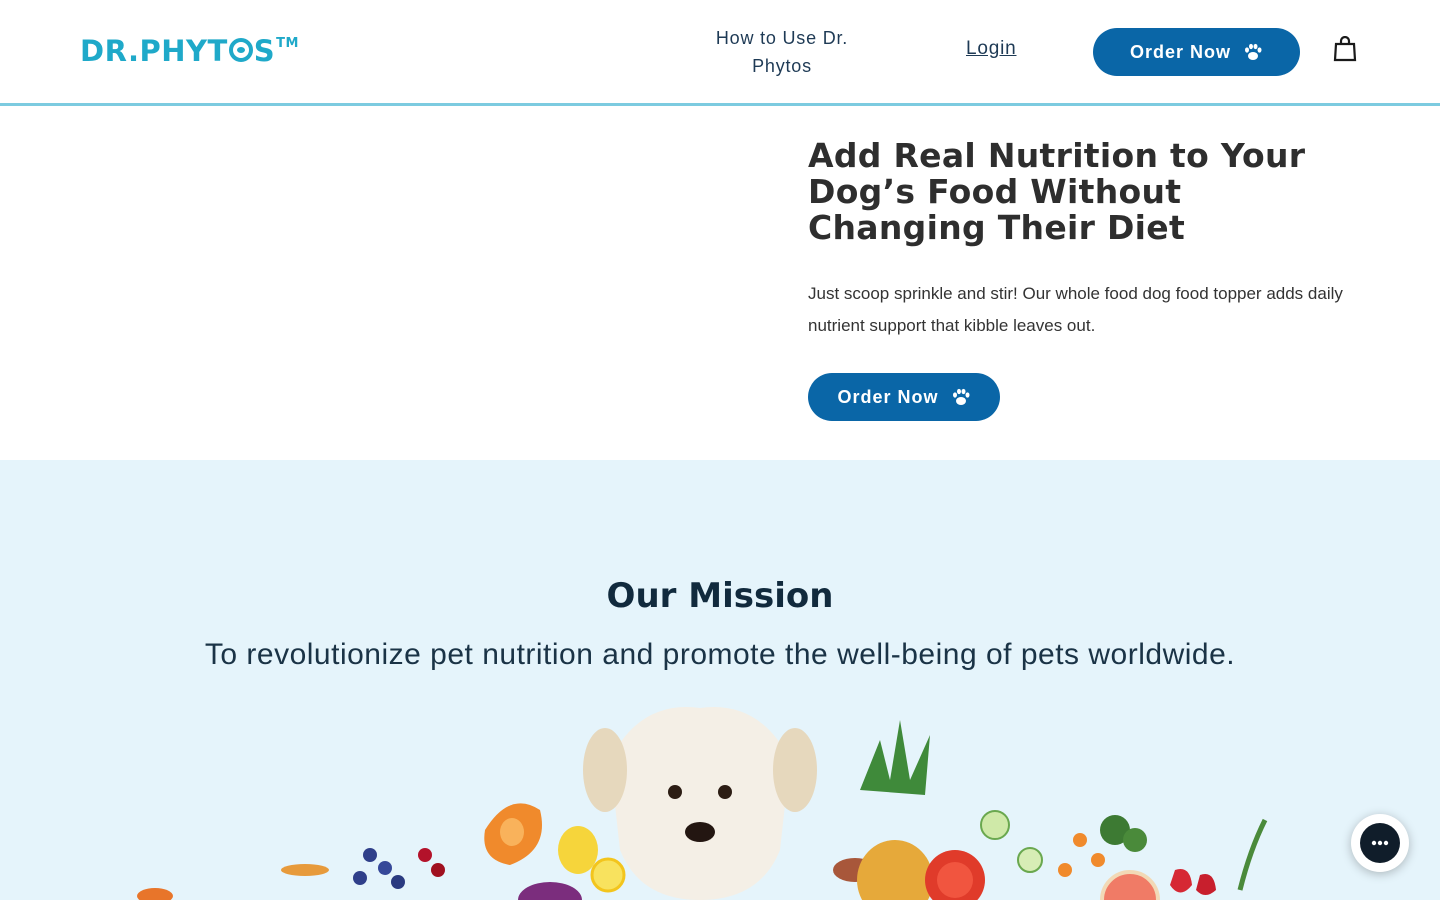 The width and height of the screenshot is (1440, 900). Describe the element at coordinates (782, 52) in the screenshot. I see `nav-how-to-use: How to Use Dr. Phytos` at that location.